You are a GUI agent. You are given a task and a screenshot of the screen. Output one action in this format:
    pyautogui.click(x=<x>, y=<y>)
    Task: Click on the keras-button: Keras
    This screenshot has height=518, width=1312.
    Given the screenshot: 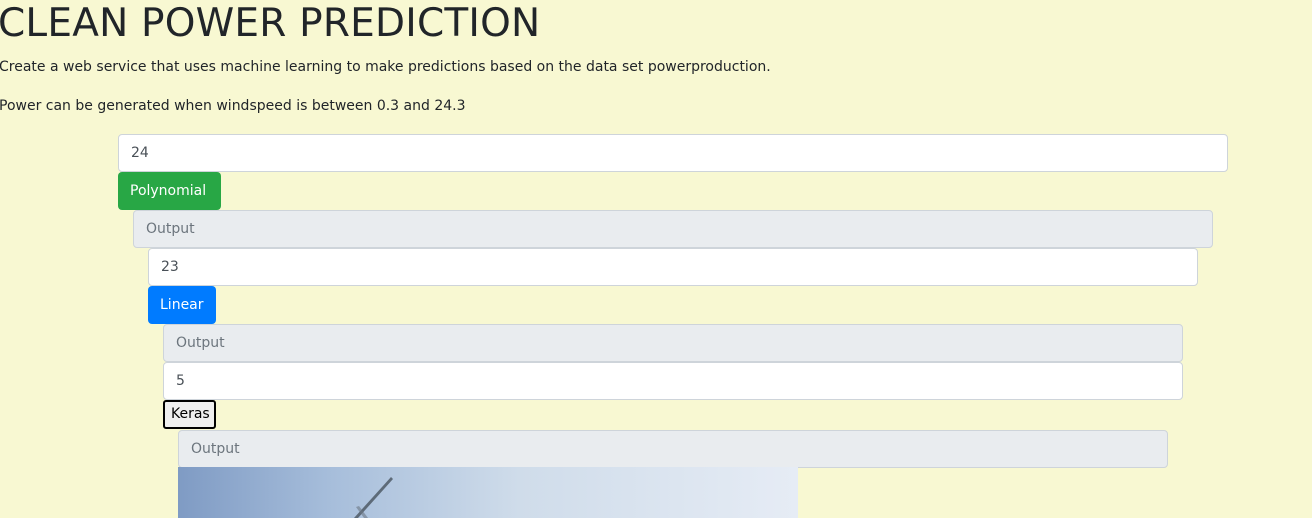 What is the action you would take?
    pyautogui.click(x=189, y=414)
    